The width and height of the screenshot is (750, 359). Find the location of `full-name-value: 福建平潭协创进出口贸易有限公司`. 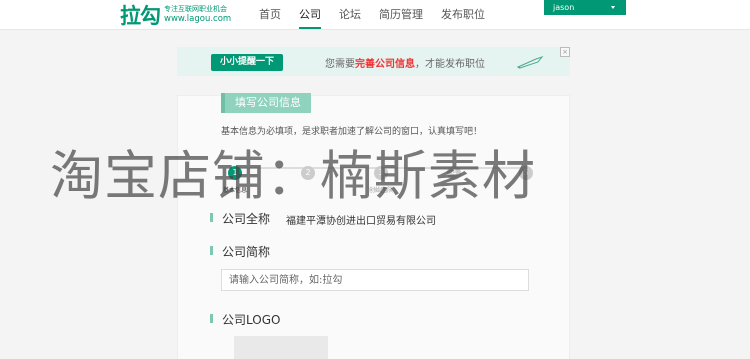

full-name-value: 福建平潭协创进出口贸易有限公司 is located at coordinates (361, 221).